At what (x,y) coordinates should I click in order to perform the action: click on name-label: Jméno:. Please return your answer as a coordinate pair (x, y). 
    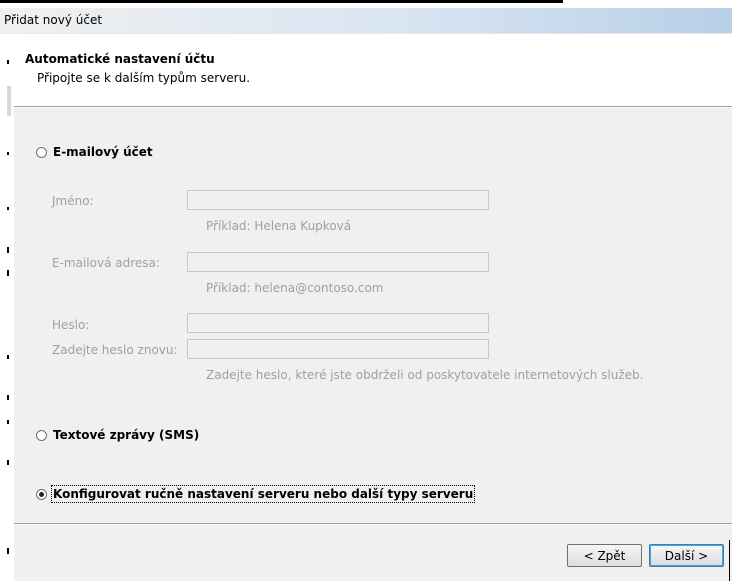
    Looking at the image, I should click on (73, 201).